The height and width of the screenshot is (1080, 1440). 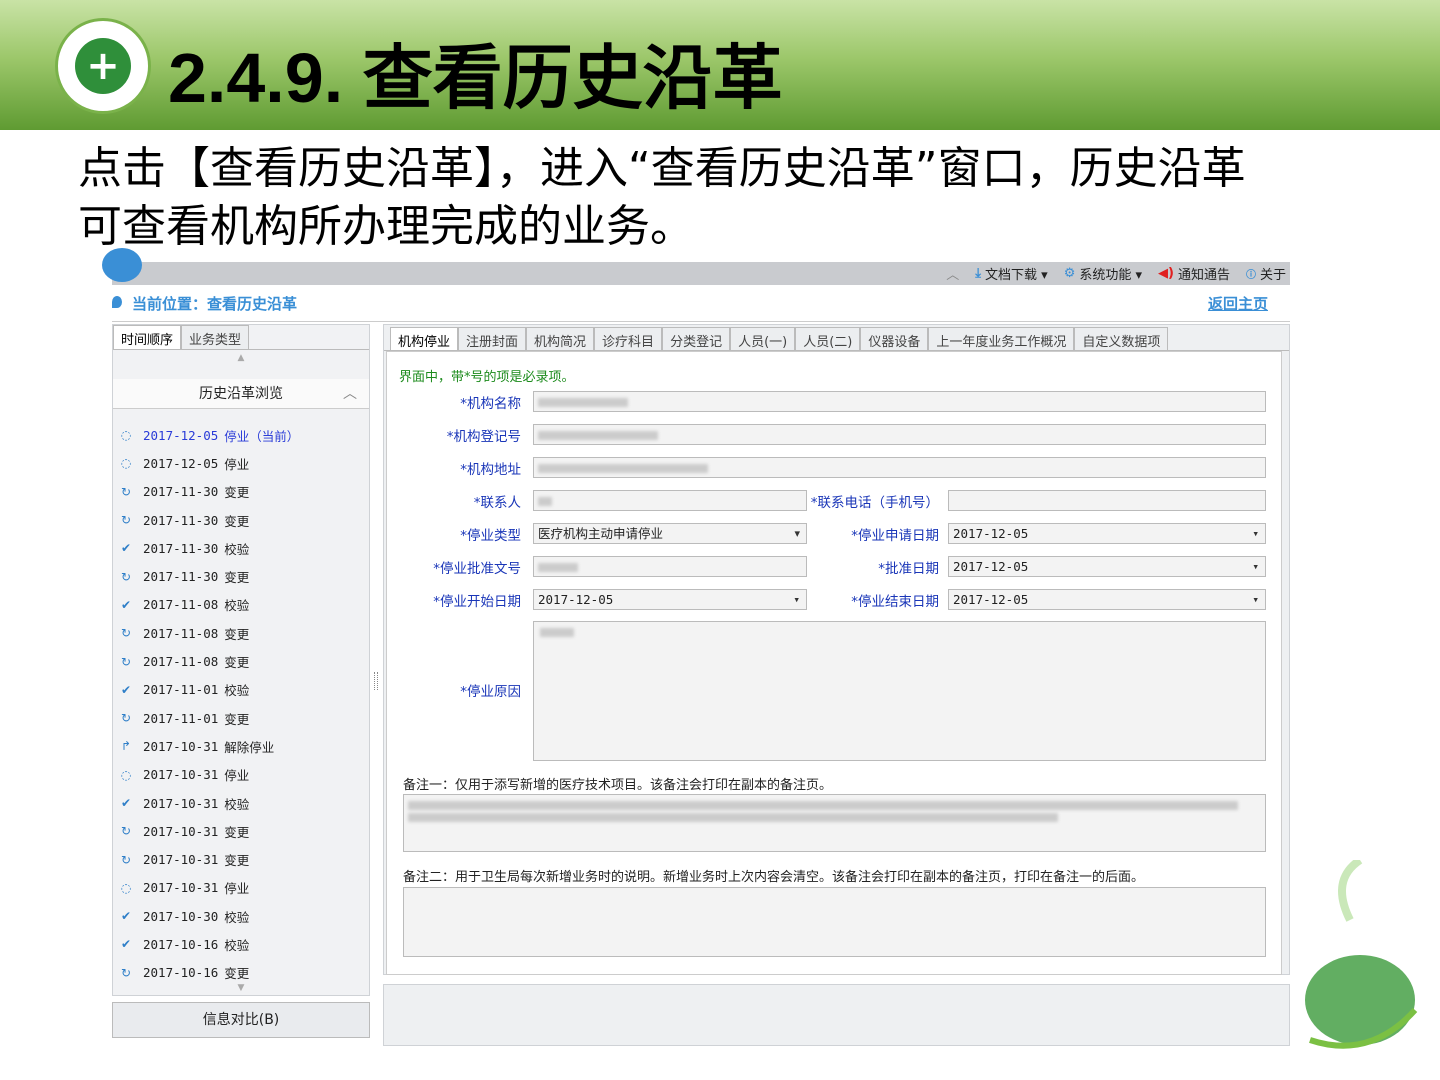 What do you see at coordinates (1107, 566) in the screenshot?
I see `approve-date-picker: 2017-12-05` at bounding box center [1107, 566].